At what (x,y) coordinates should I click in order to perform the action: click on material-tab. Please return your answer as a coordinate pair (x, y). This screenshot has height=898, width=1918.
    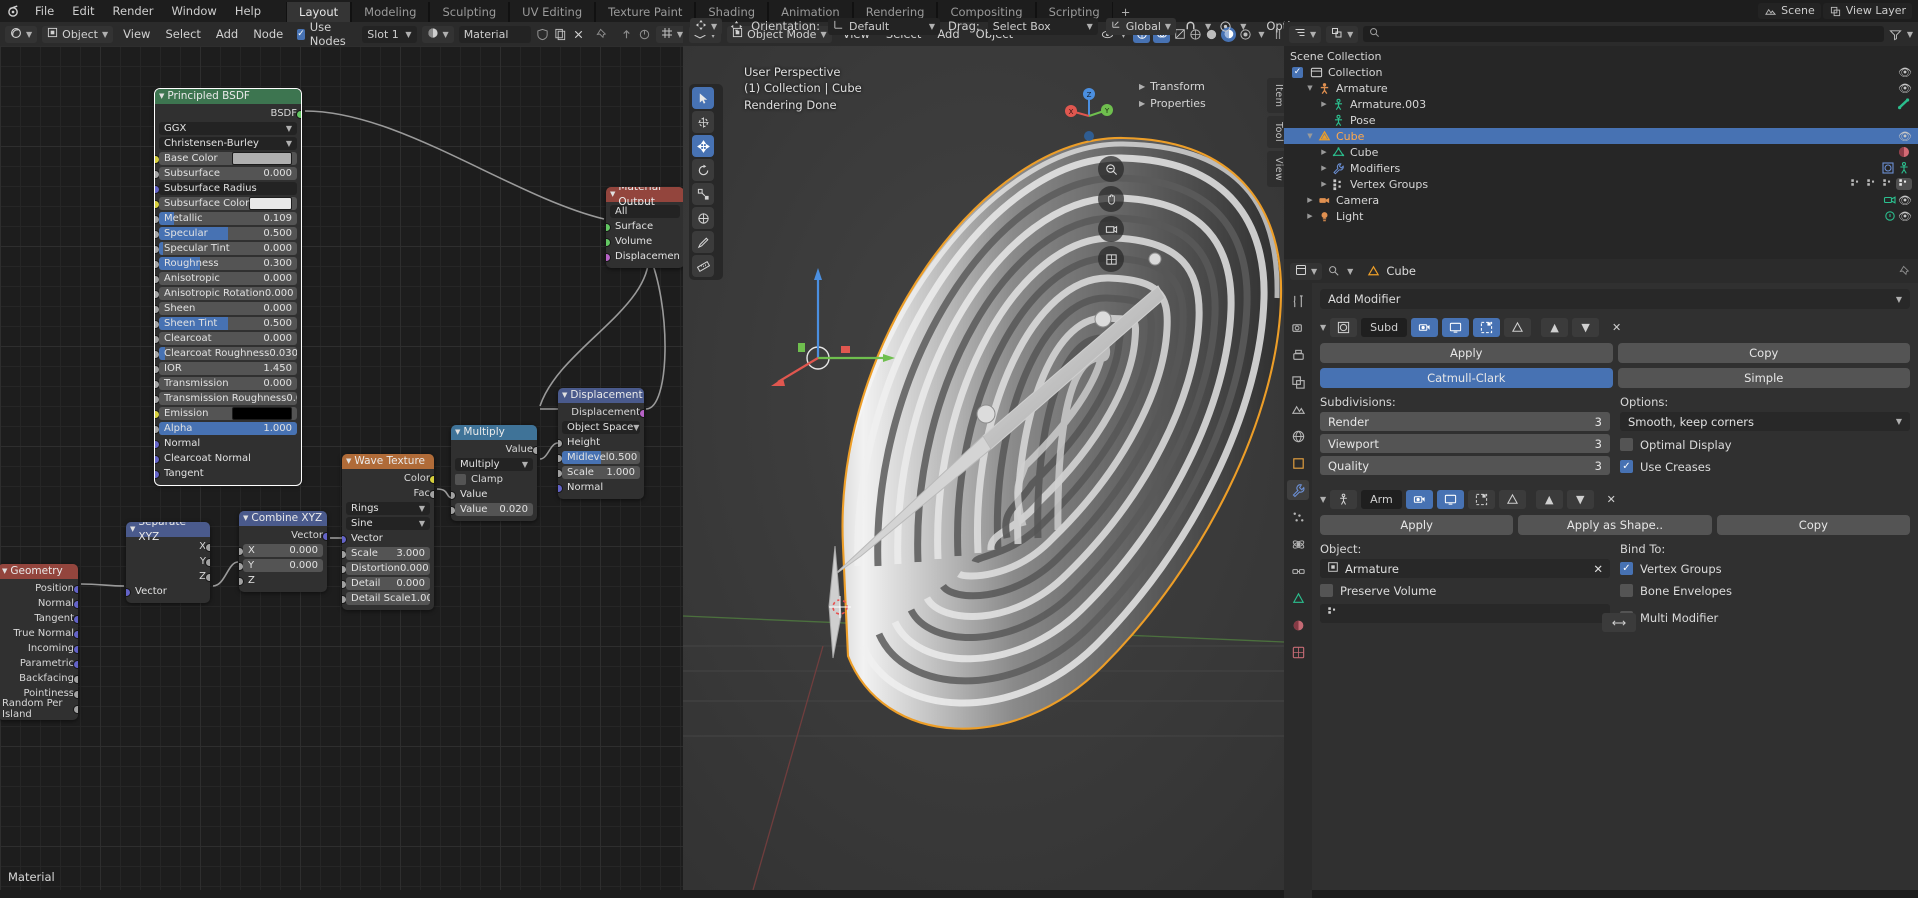
    Looking at the image, I should click on (1298, 625).